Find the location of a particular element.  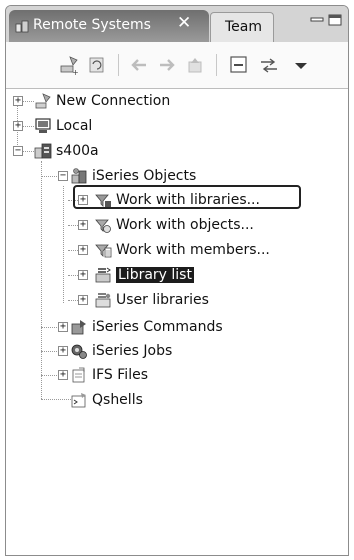

tree-item-label: IFS Files is located at coordinates (120, 375).